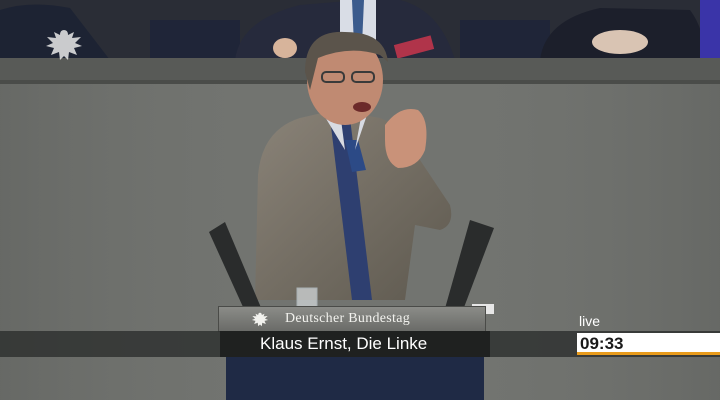 This screenshot has height=400, width=720. I want to click on clock-time: 09:33, so click(602, 343).